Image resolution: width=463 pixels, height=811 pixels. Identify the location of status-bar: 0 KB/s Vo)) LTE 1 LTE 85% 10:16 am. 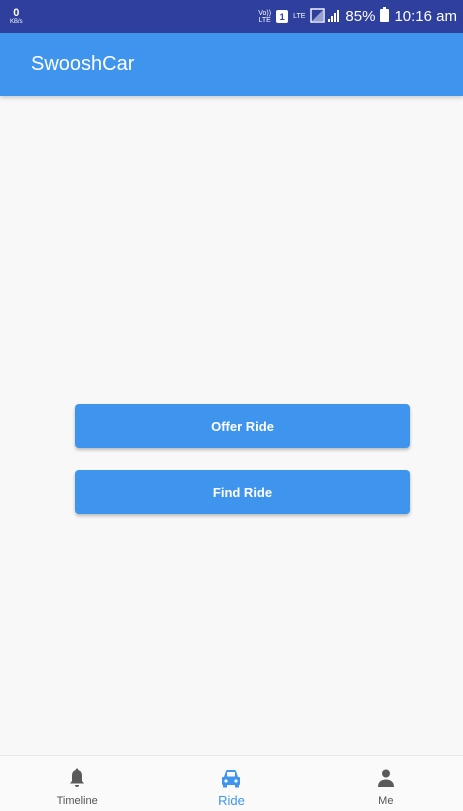
(231, 16).